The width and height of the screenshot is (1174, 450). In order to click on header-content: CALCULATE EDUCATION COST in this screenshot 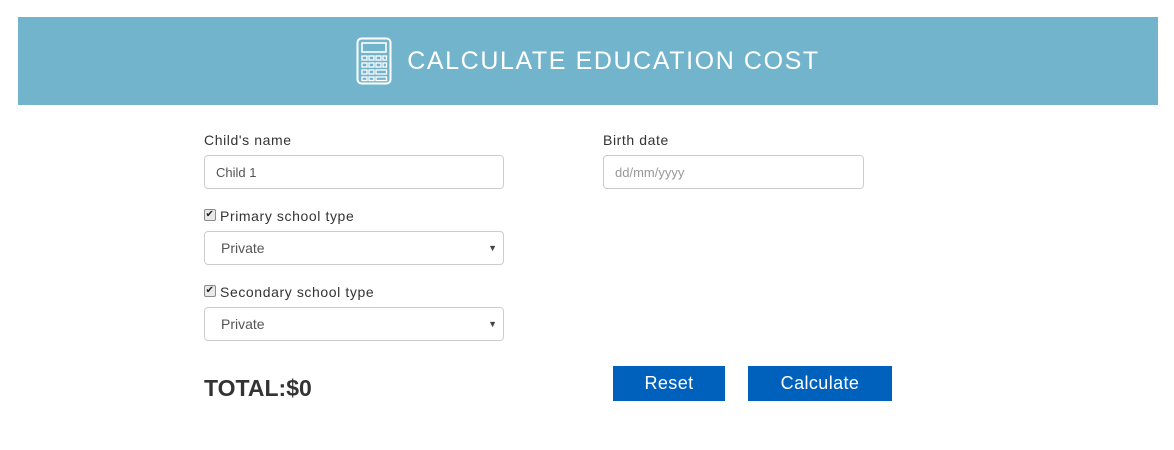, I will do `click(588, 61)`.